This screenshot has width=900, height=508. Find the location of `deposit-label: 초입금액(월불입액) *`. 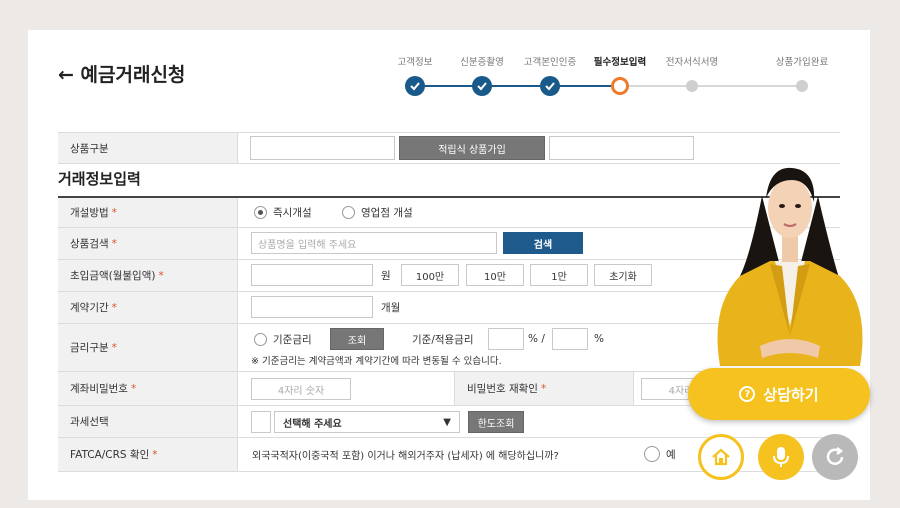

deposit-label: 초입금액(월불입액) * is located at coordinates (148, 275).